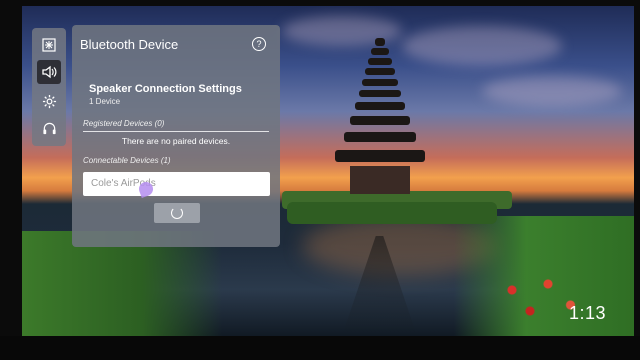 This screenshot has height=360, width=640. What do you see at coordinates (49, 45) in the screenshot?
I see `settings-snowflake-icon` at bounding box center [49, 45].